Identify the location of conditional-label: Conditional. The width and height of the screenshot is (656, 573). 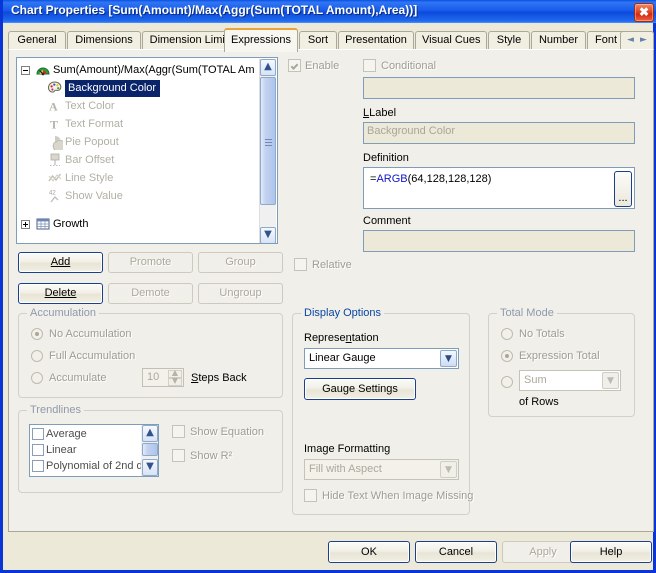
(409, 66).